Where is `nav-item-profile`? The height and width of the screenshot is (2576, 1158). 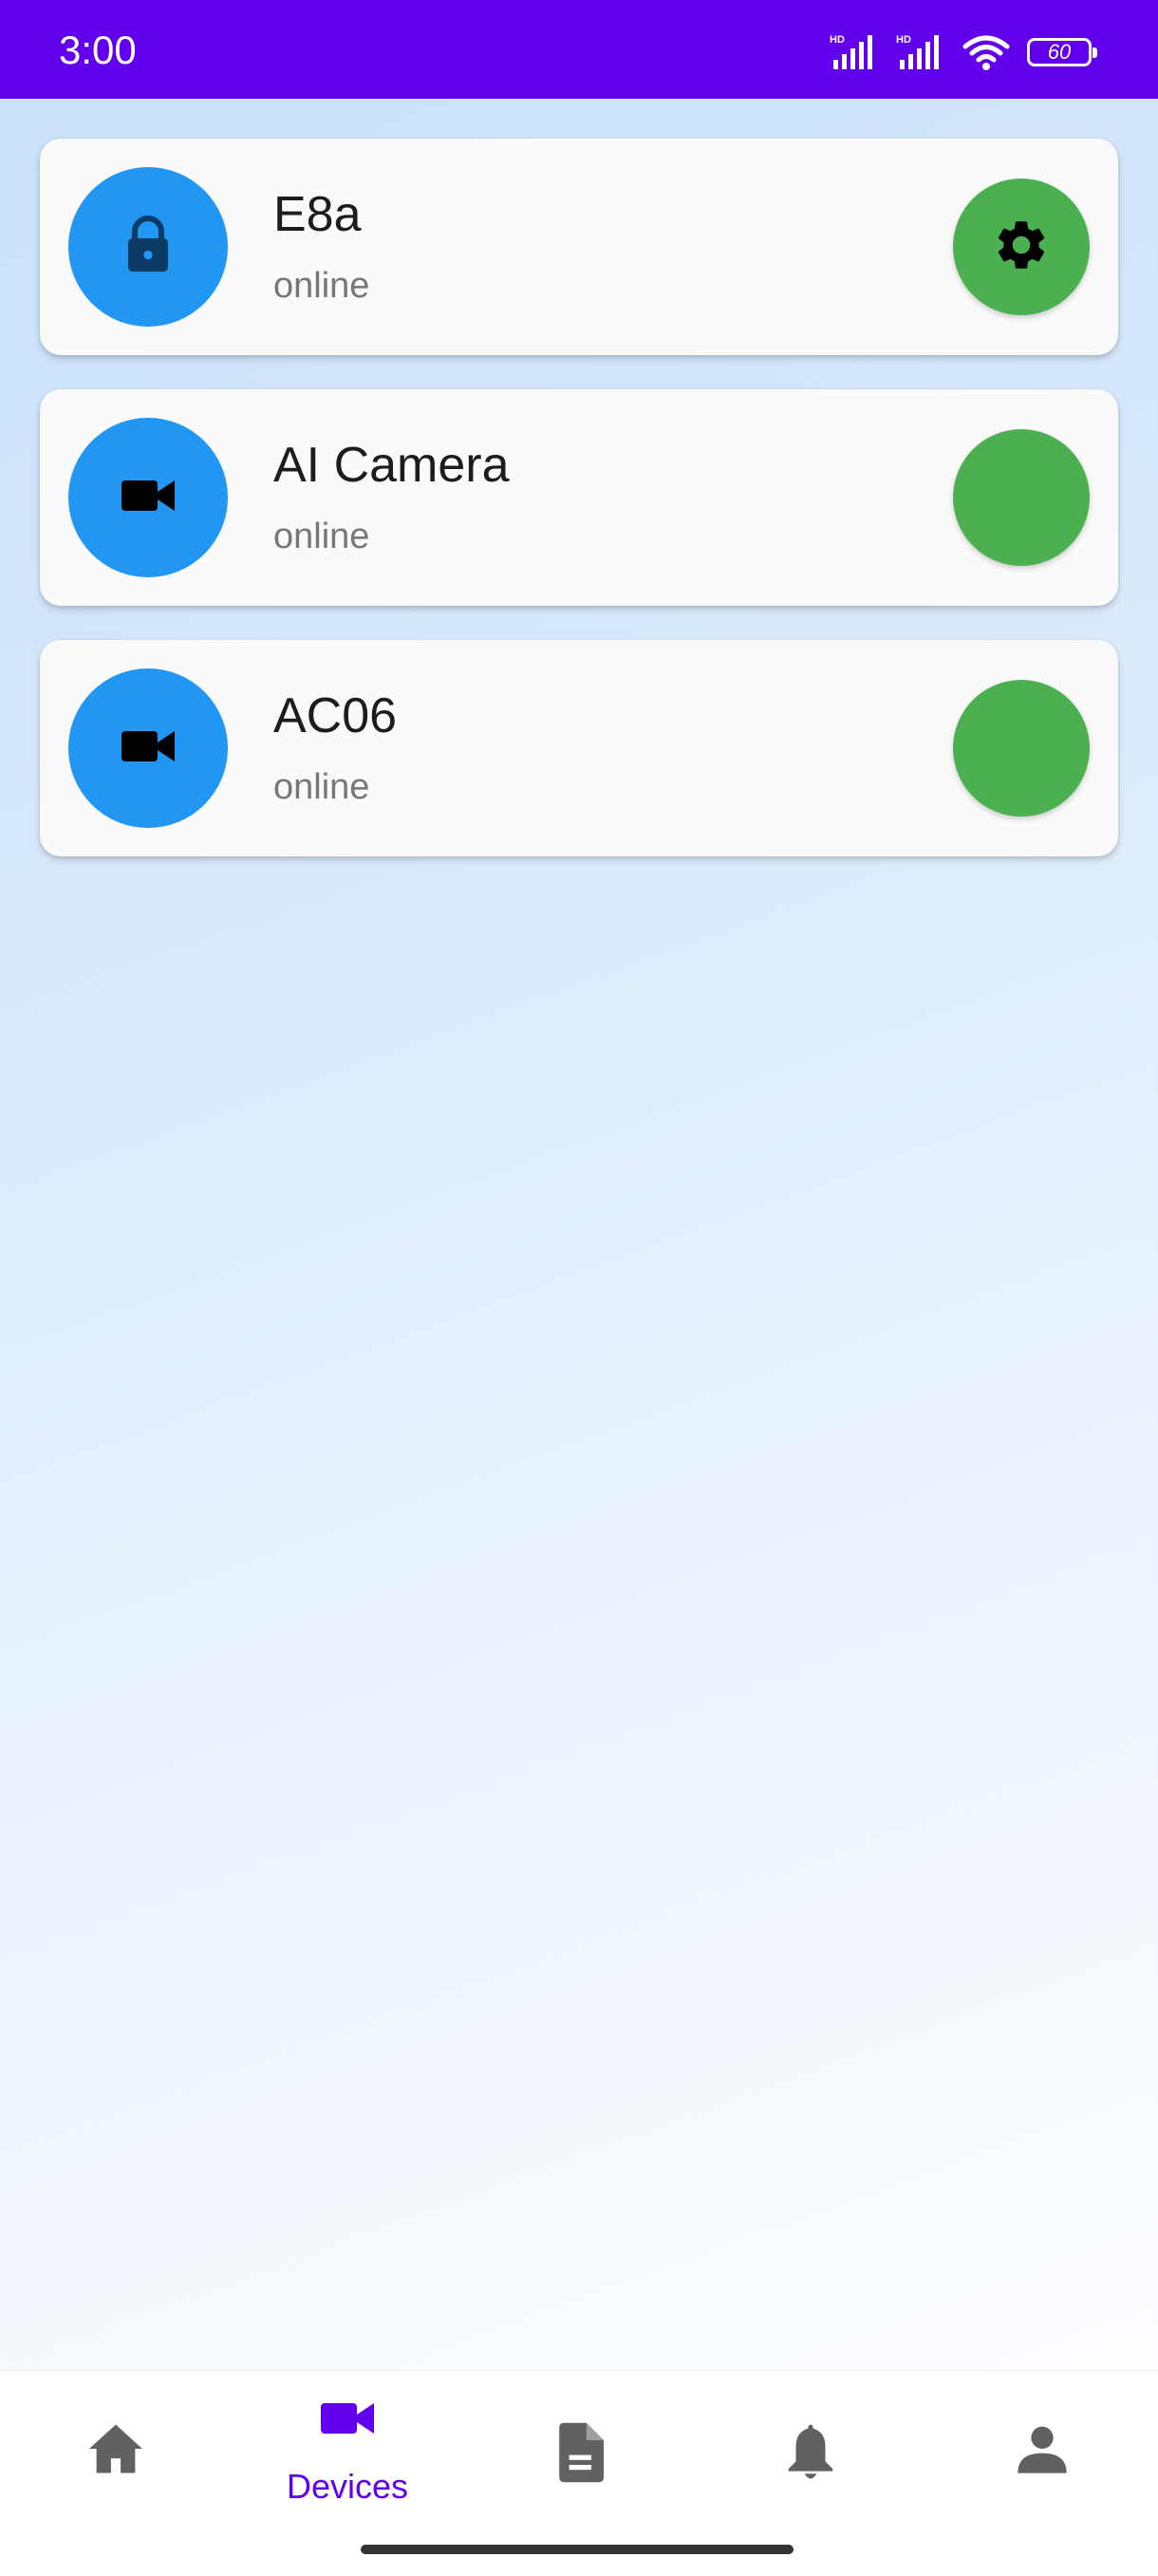 nav-item-profile is located at coordinates (1042, 2451).